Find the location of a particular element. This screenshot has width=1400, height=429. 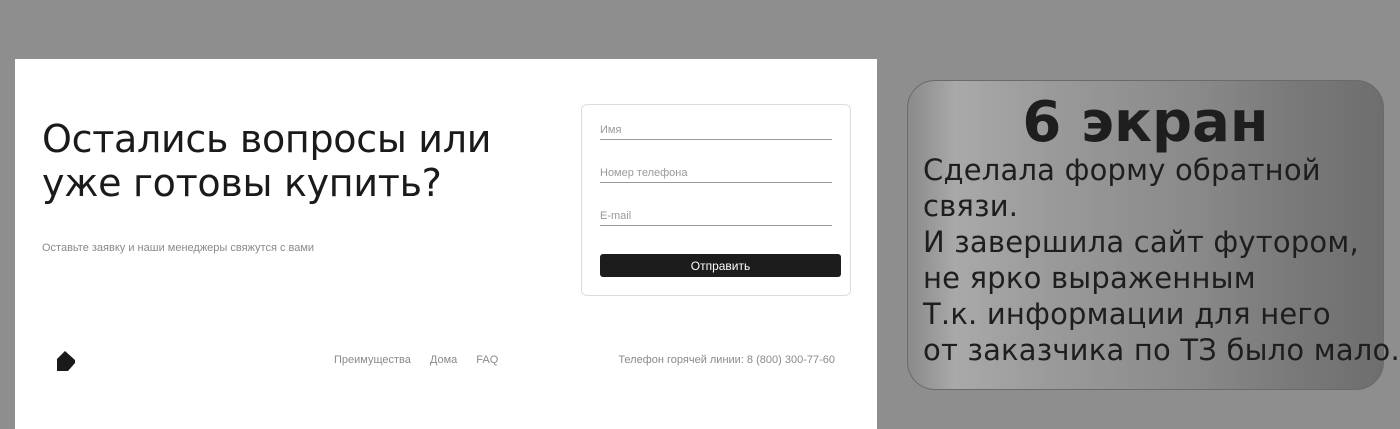

hotline-phone: Телефон горячей линии: 8 (800) 300-77-60 is located at coordinates (726, 360).